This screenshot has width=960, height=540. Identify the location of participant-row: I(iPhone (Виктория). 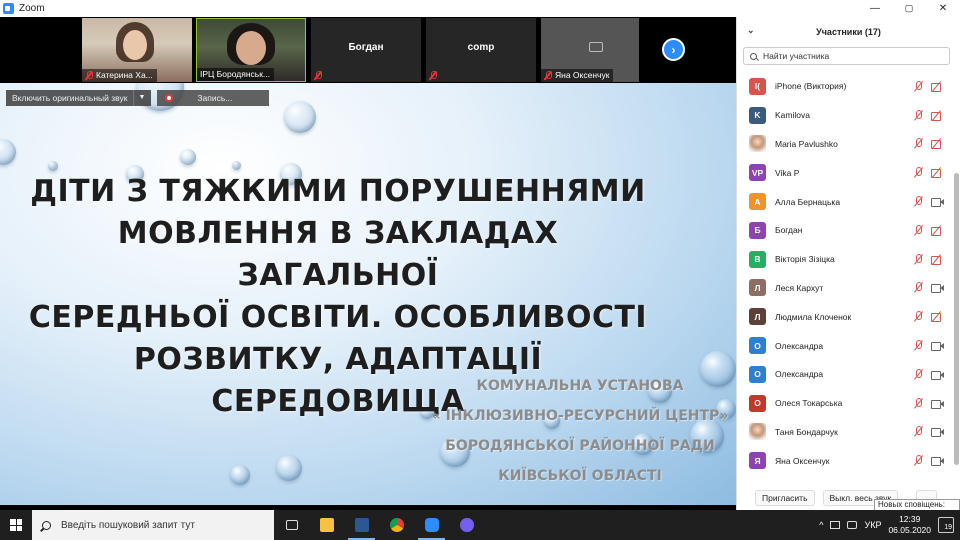
(845, 86).